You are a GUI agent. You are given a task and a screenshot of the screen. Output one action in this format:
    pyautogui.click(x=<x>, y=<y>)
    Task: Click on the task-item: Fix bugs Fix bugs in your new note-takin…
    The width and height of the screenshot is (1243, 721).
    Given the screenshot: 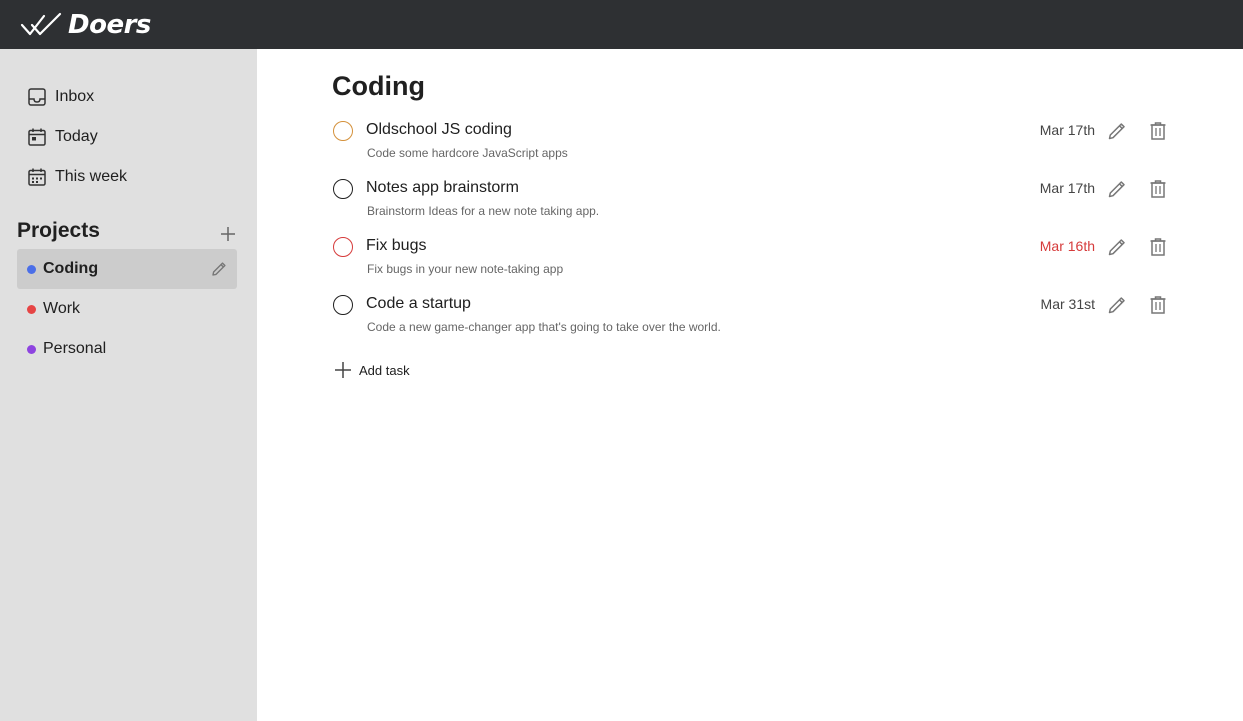 What is the action you would take?
    pyautogui.click(x=752, y=264)
    